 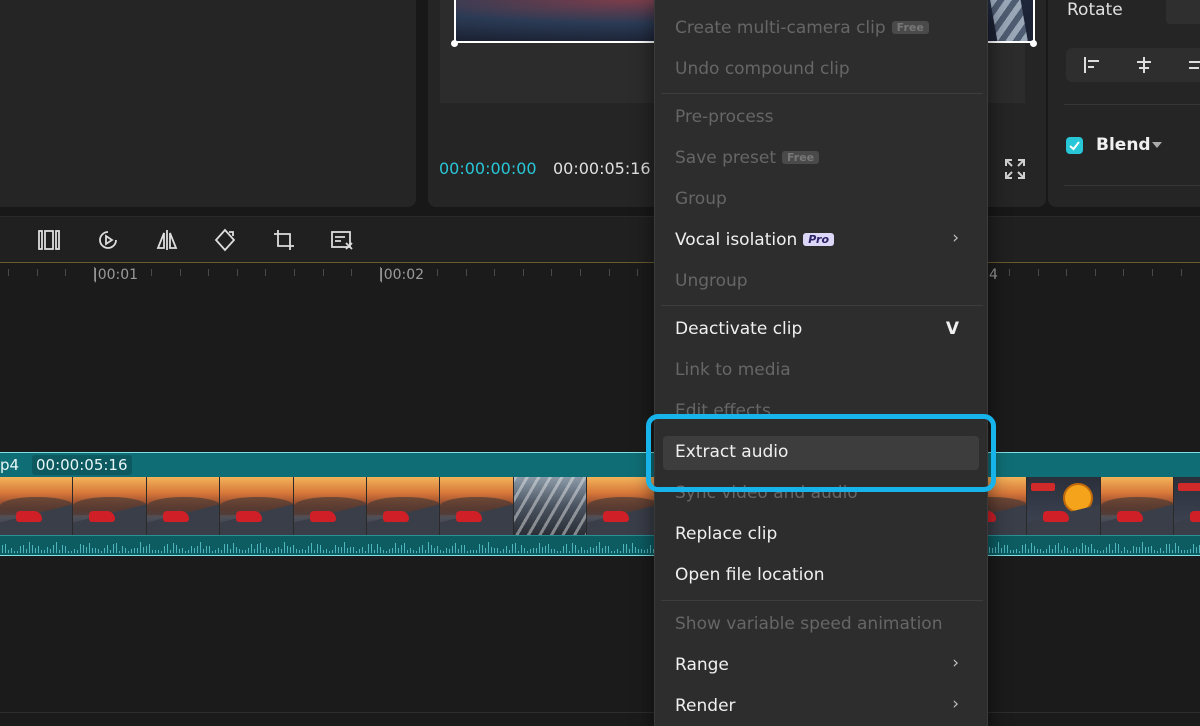 I want to click on menu-item-label: Save preset, so click(x=725, y=158).